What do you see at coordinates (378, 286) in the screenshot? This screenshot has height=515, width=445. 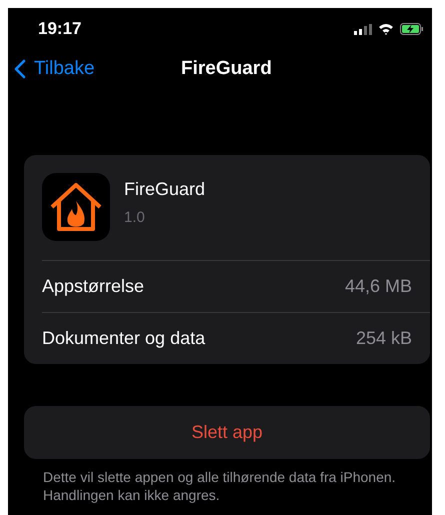 I see `row-value: 44,6 MB` at bounding box center [378, 286].